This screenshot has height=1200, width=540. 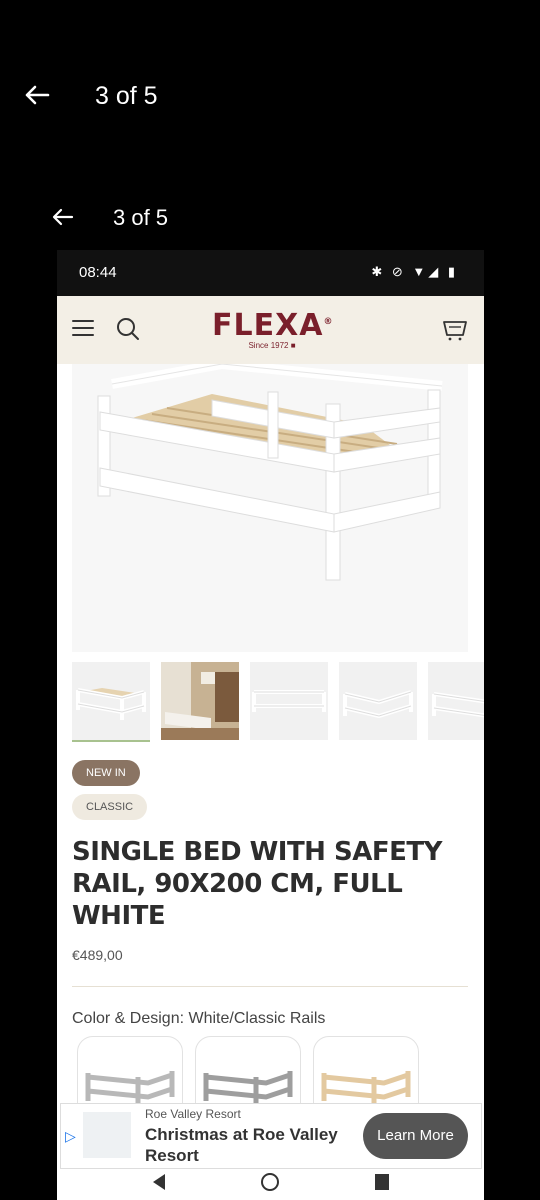 I want to click on product-price: €489,00, so click(x=97, y=955).